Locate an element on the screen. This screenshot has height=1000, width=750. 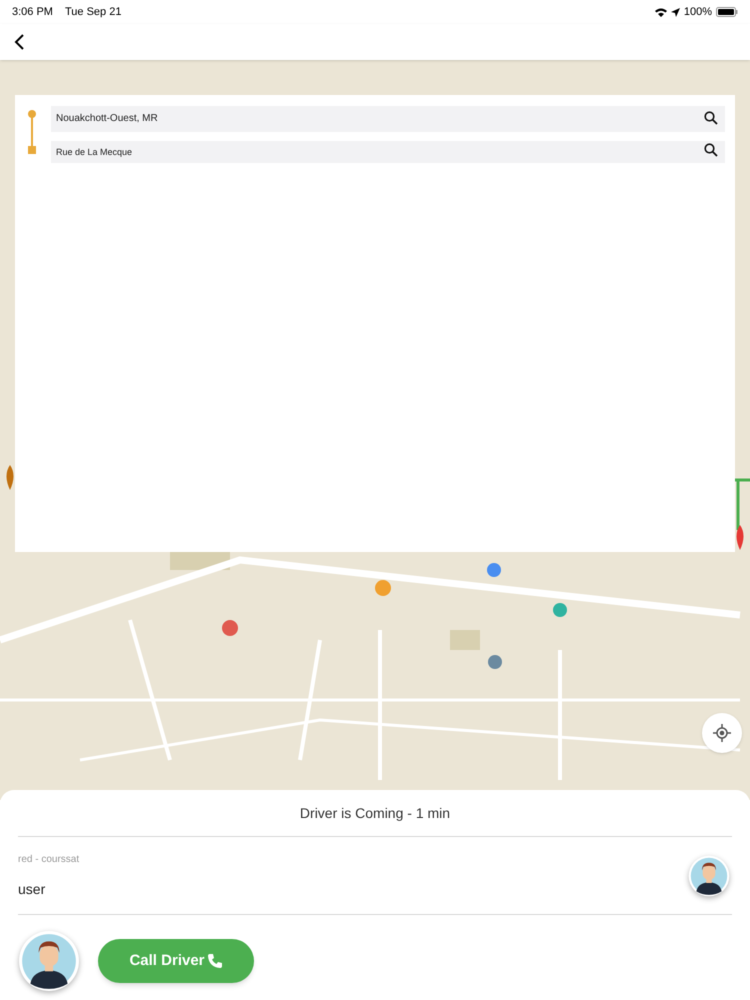
status-time: 3:06 PM is located at coordinates (32, 12).